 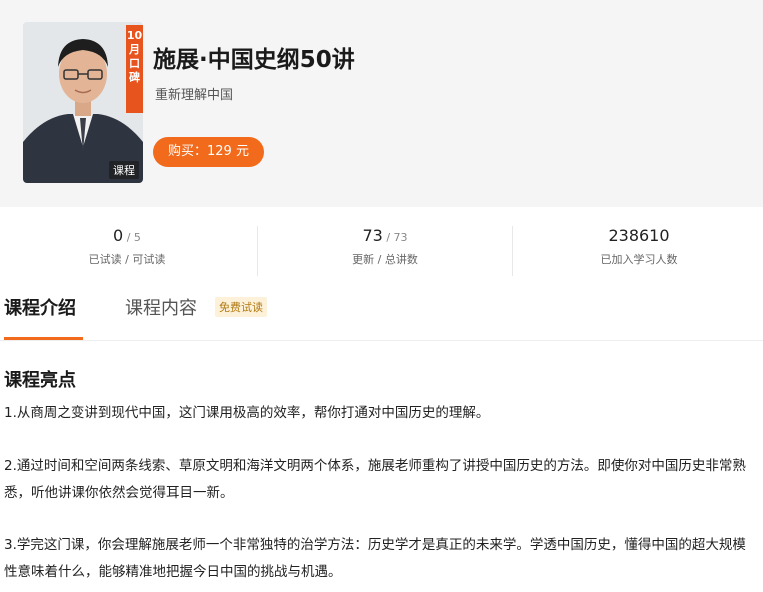 I want to click on stat-trial-label: 已试读 / 可试读, so click(x=127, y=259).